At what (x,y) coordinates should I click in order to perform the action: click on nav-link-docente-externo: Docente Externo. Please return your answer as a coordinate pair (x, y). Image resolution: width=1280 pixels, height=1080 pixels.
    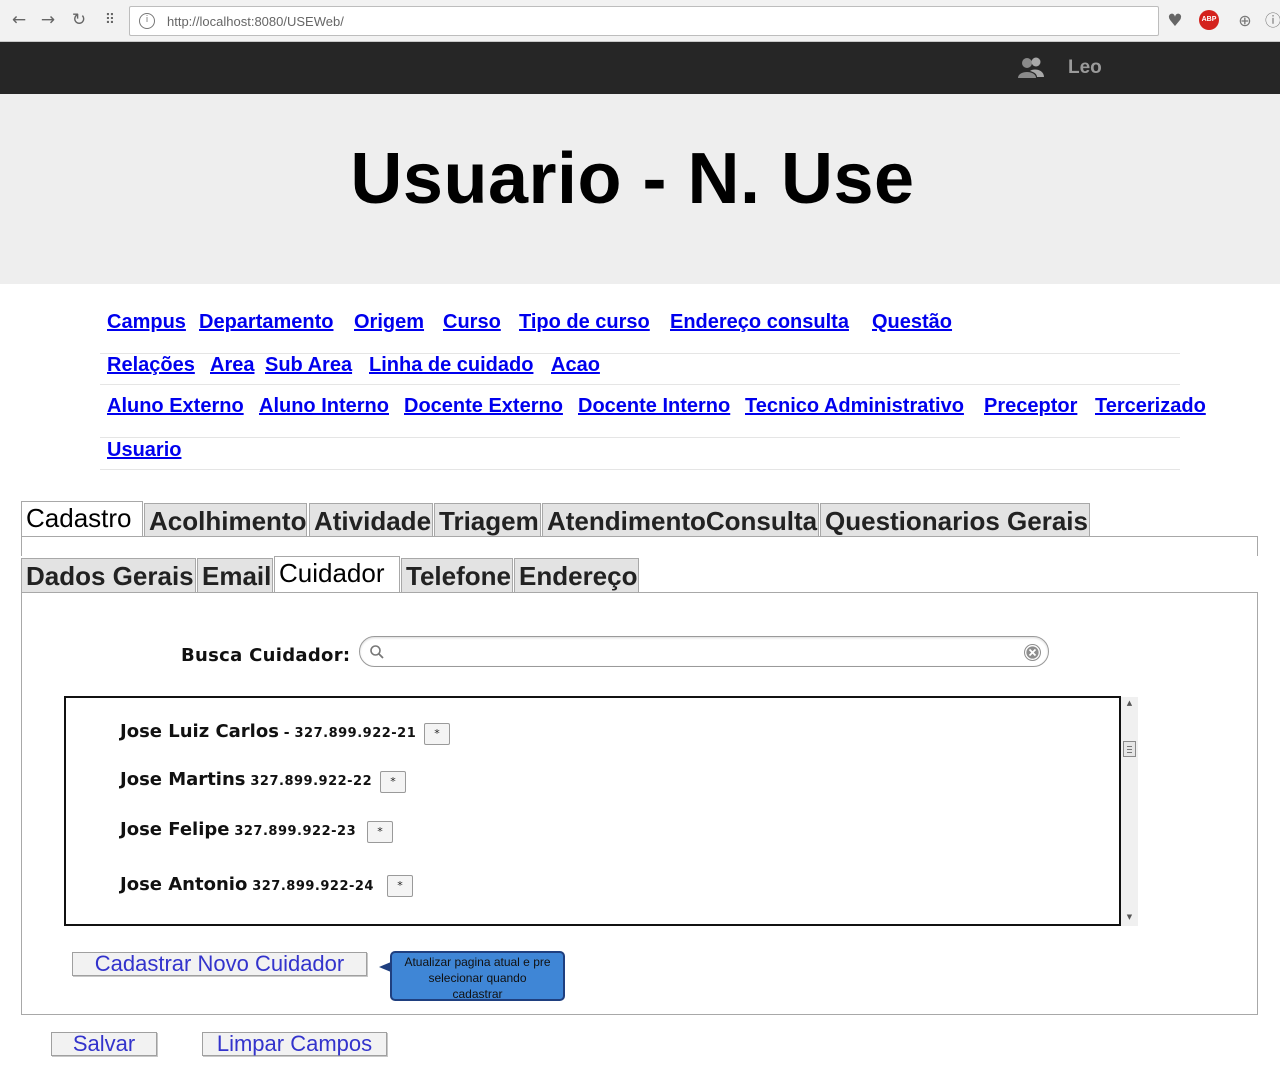
    Looking at the image, I should click on (483, 406).